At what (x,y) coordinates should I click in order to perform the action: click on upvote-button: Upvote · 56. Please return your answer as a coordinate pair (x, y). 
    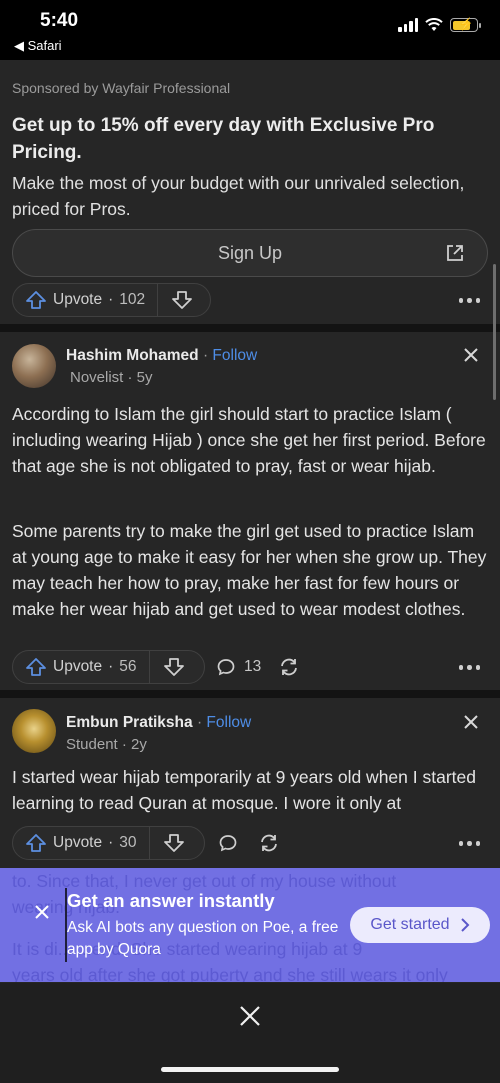
    Looking at the image, I should click on (81, 667).